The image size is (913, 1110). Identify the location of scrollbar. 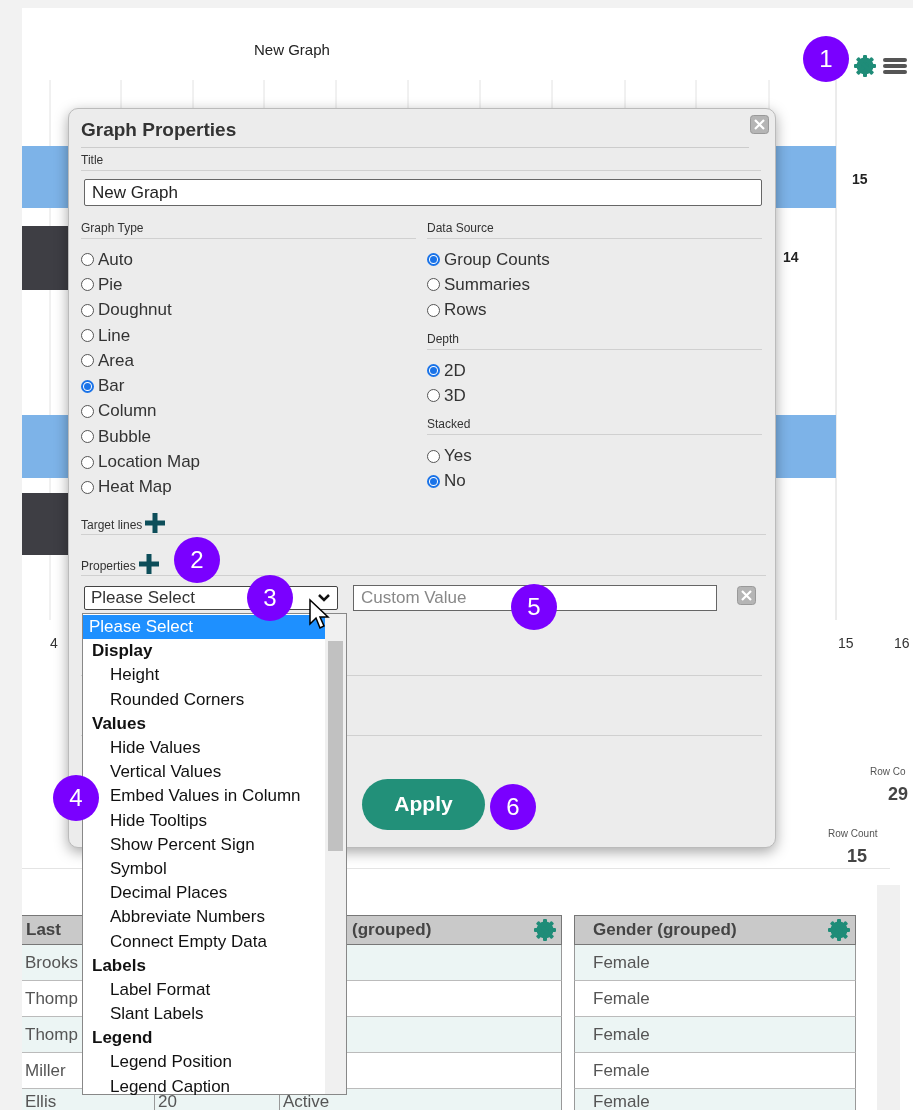
(335, 854).